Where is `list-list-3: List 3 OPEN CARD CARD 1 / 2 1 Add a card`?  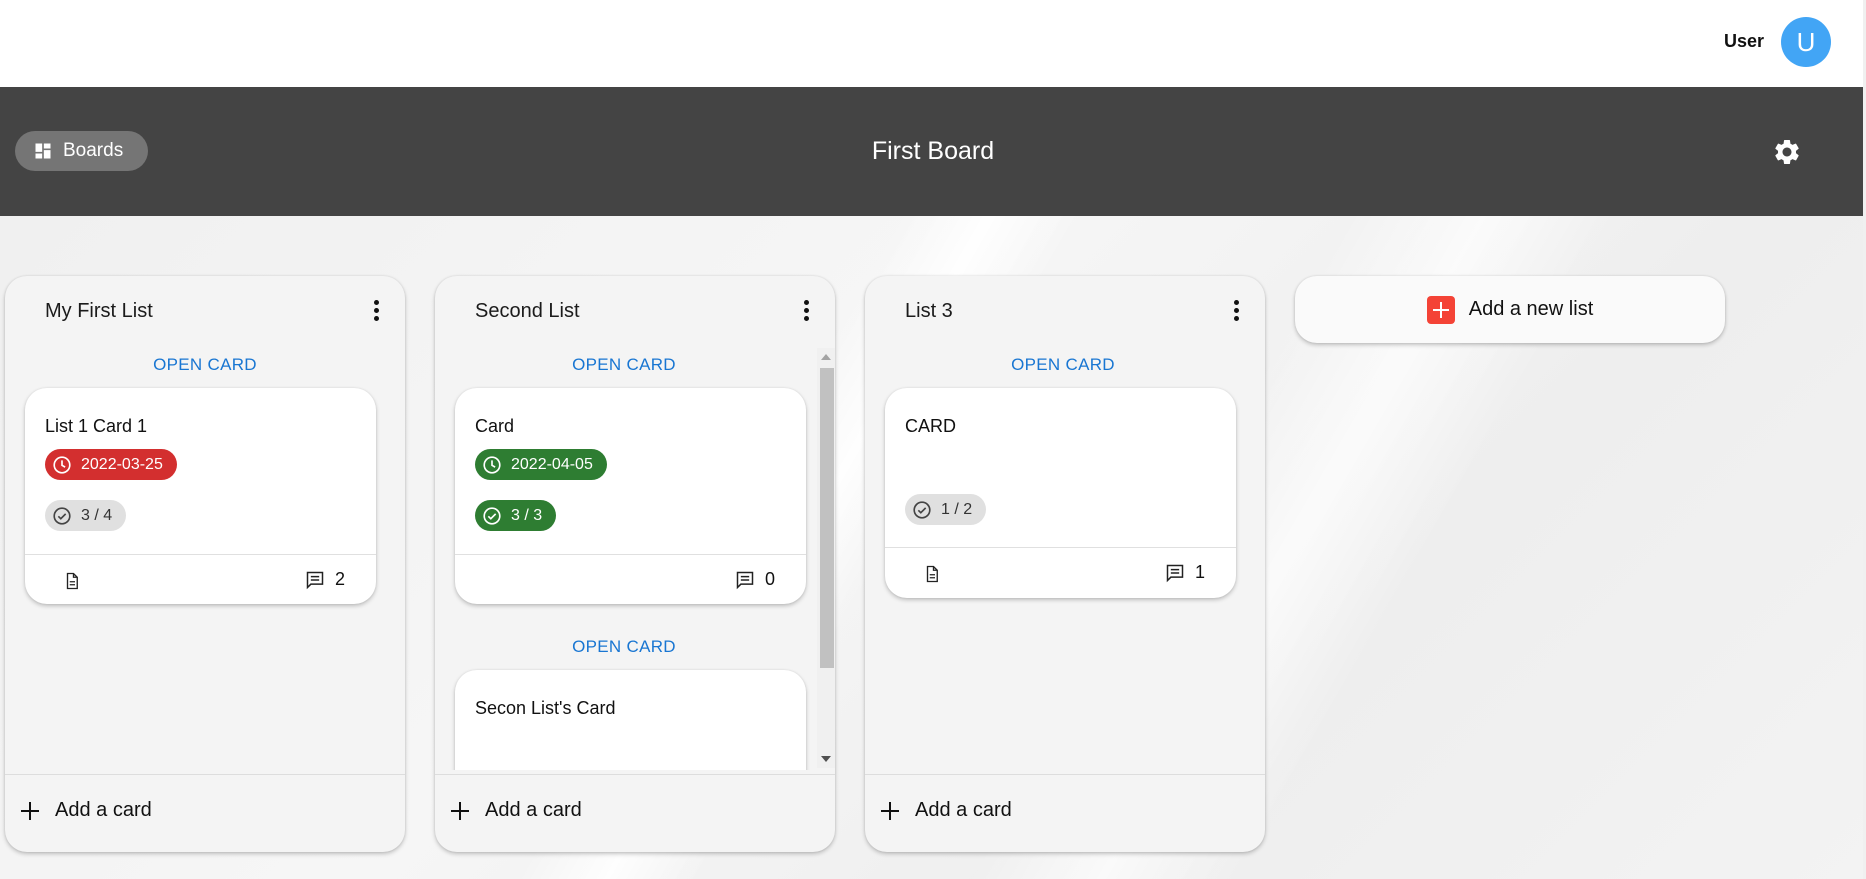 list-list-3: List 3 OPEN CARD CARD 1 / 2 1 Add a card is located at coordinates (1065, 564).